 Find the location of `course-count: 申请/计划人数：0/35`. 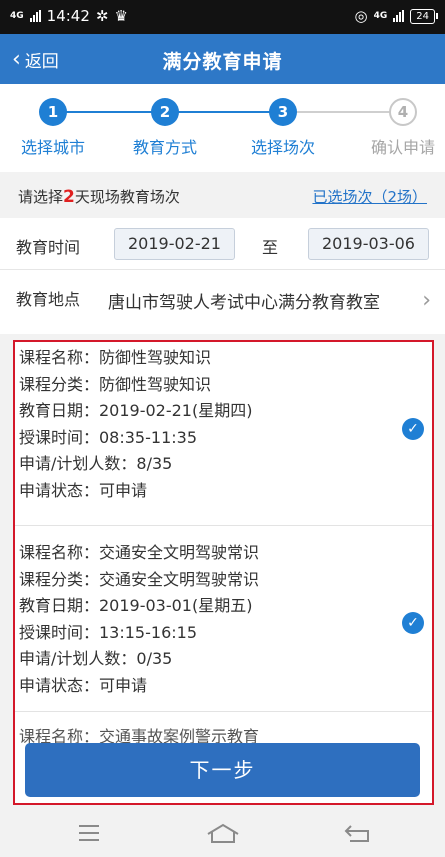

course-count: 申请/计划人数：0/35 is located at coordinates (96, 658).